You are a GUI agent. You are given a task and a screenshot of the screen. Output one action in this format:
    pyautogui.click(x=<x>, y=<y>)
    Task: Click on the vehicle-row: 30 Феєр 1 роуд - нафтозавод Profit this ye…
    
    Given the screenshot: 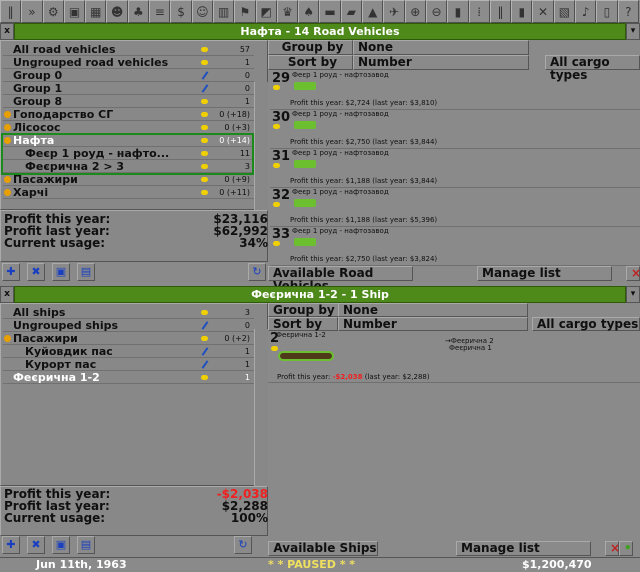 What is the action you would take?
    pyautogui.click(x=455, y=129)
    